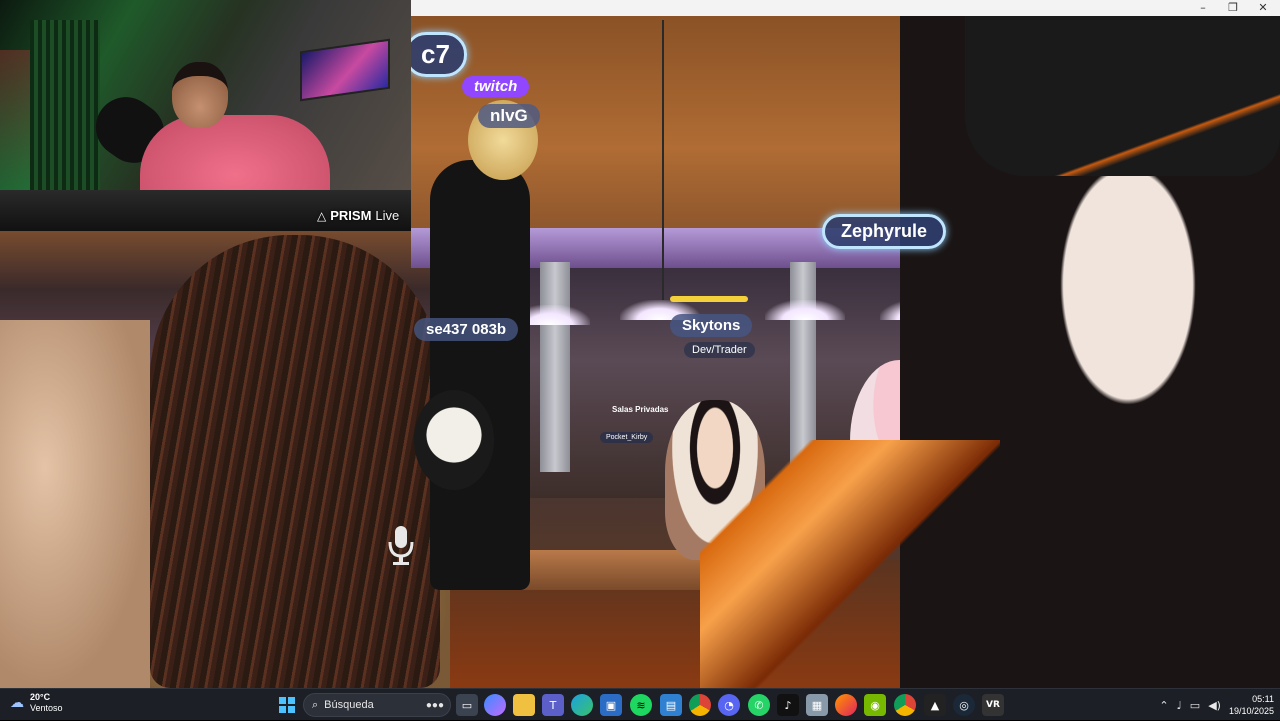  Describe the element at coordinates (555, 367) in the screenshot. I see `pillar` at that location.